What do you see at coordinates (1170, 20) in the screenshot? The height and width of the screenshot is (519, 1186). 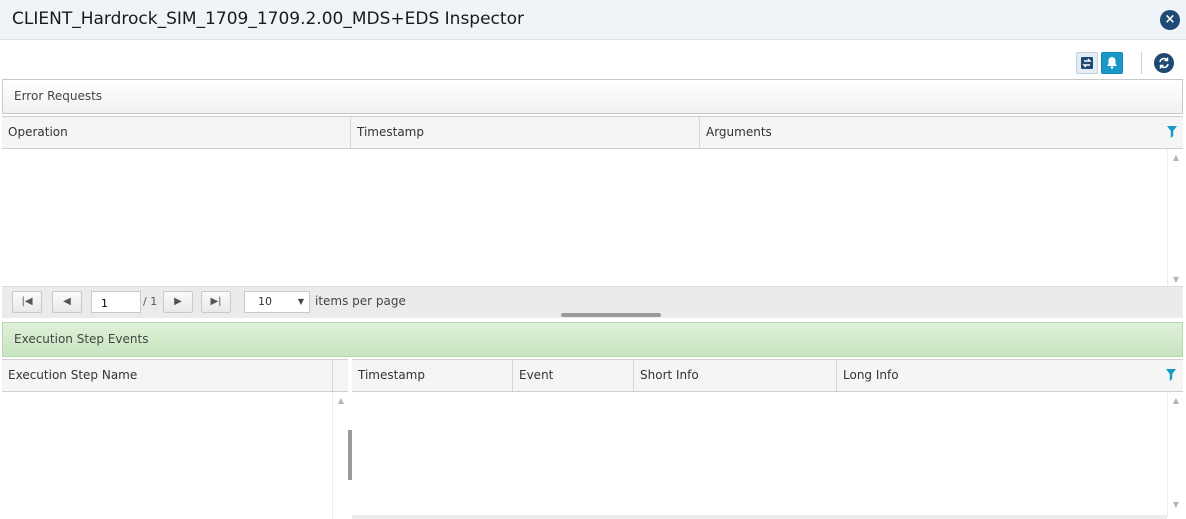 I see `close-icon: ×` at bounding box center [1170, 20].